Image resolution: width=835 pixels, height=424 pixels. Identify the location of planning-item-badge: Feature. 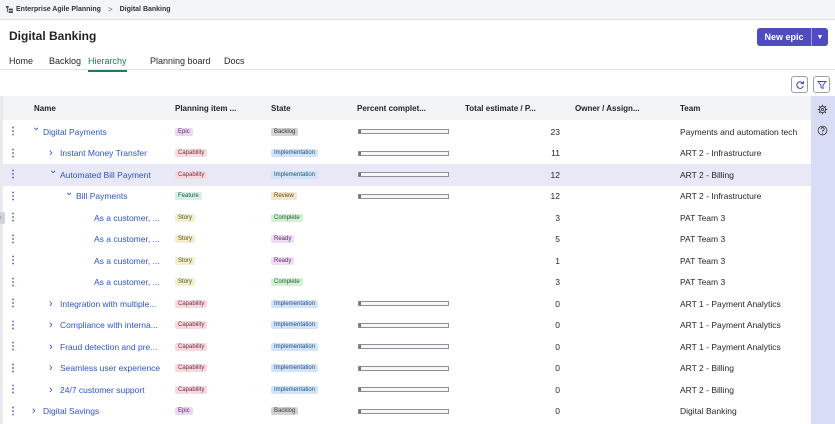
(188, 196).